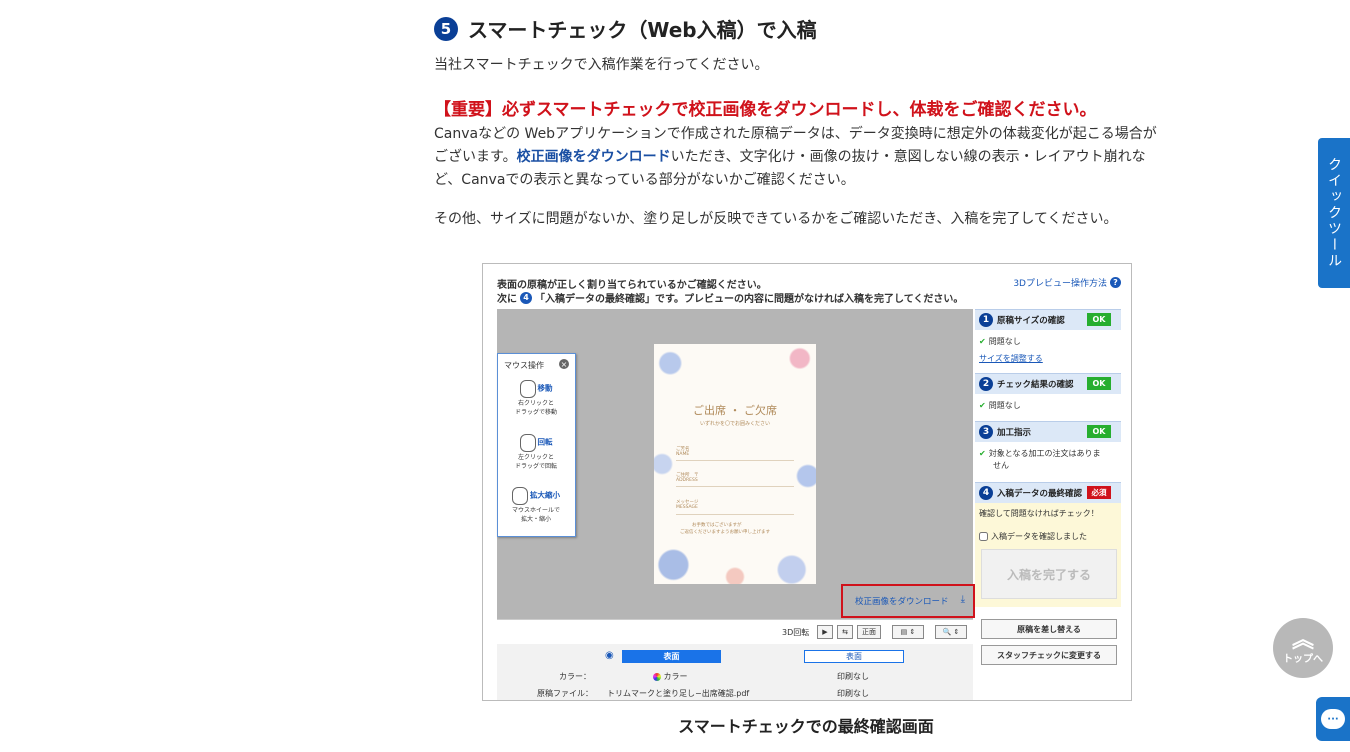  Describe the element at coordinates (825, 632) in the screenshot. I see `play-button: ▶` at that location.